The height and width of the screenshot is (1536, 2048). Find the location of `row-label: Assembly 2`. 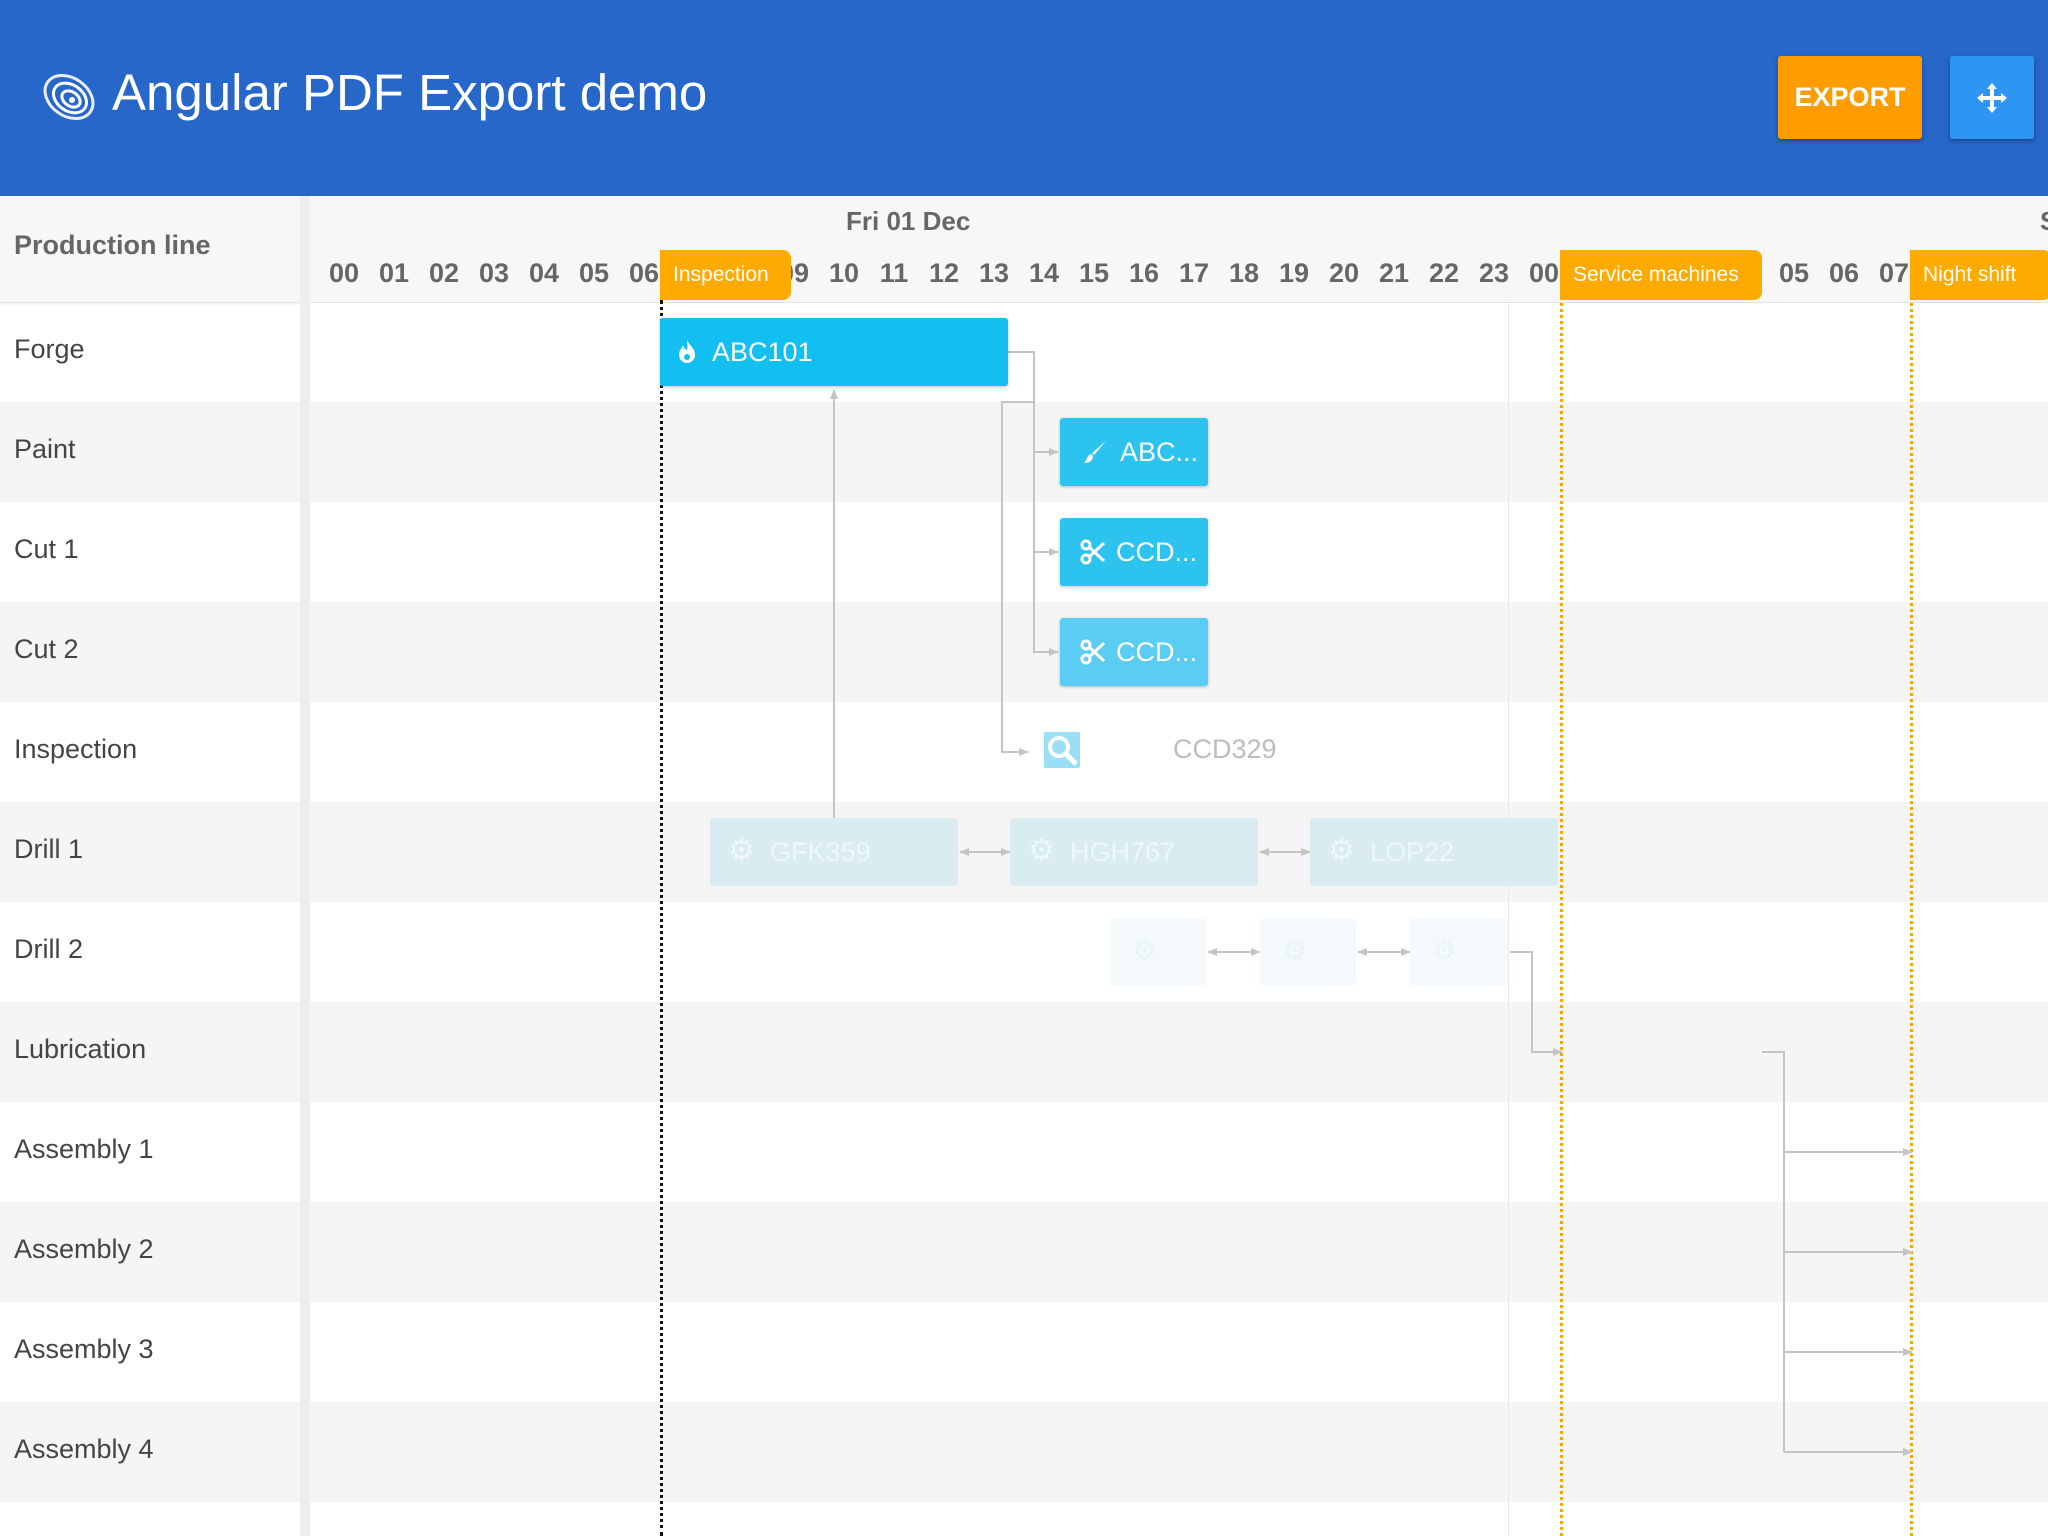

row-label: Assembly 2 is located at coordinates (84, 1249).